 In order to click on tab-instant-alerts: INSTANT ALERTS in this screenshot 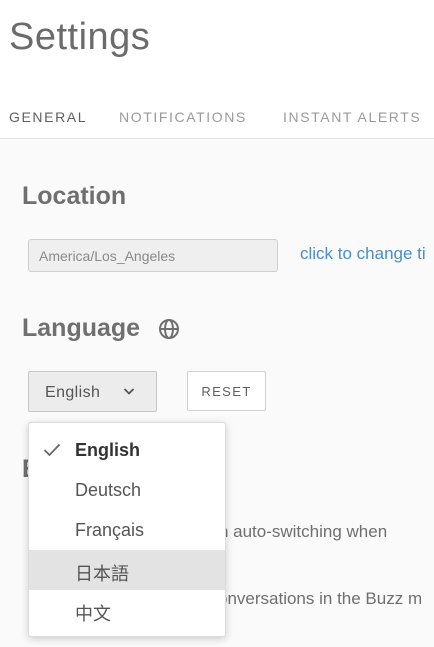, I will do `click(352, 117)`.